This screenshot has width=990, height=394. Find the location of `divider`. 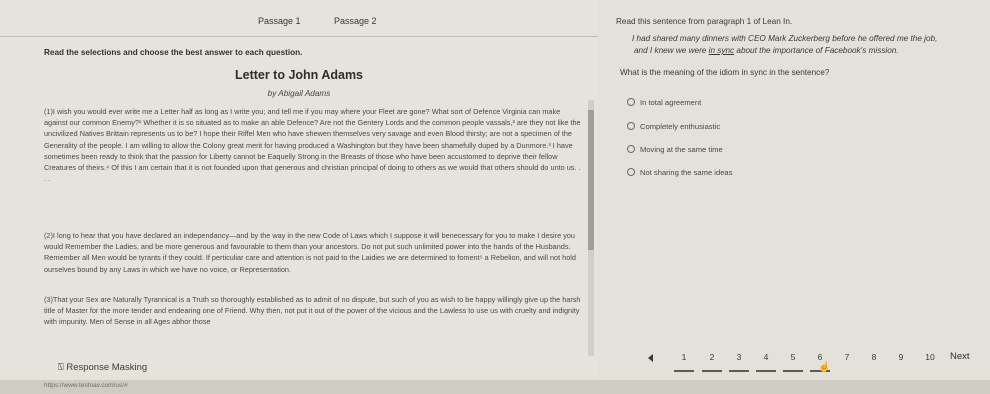

divider is located at coordinates (299, 36).